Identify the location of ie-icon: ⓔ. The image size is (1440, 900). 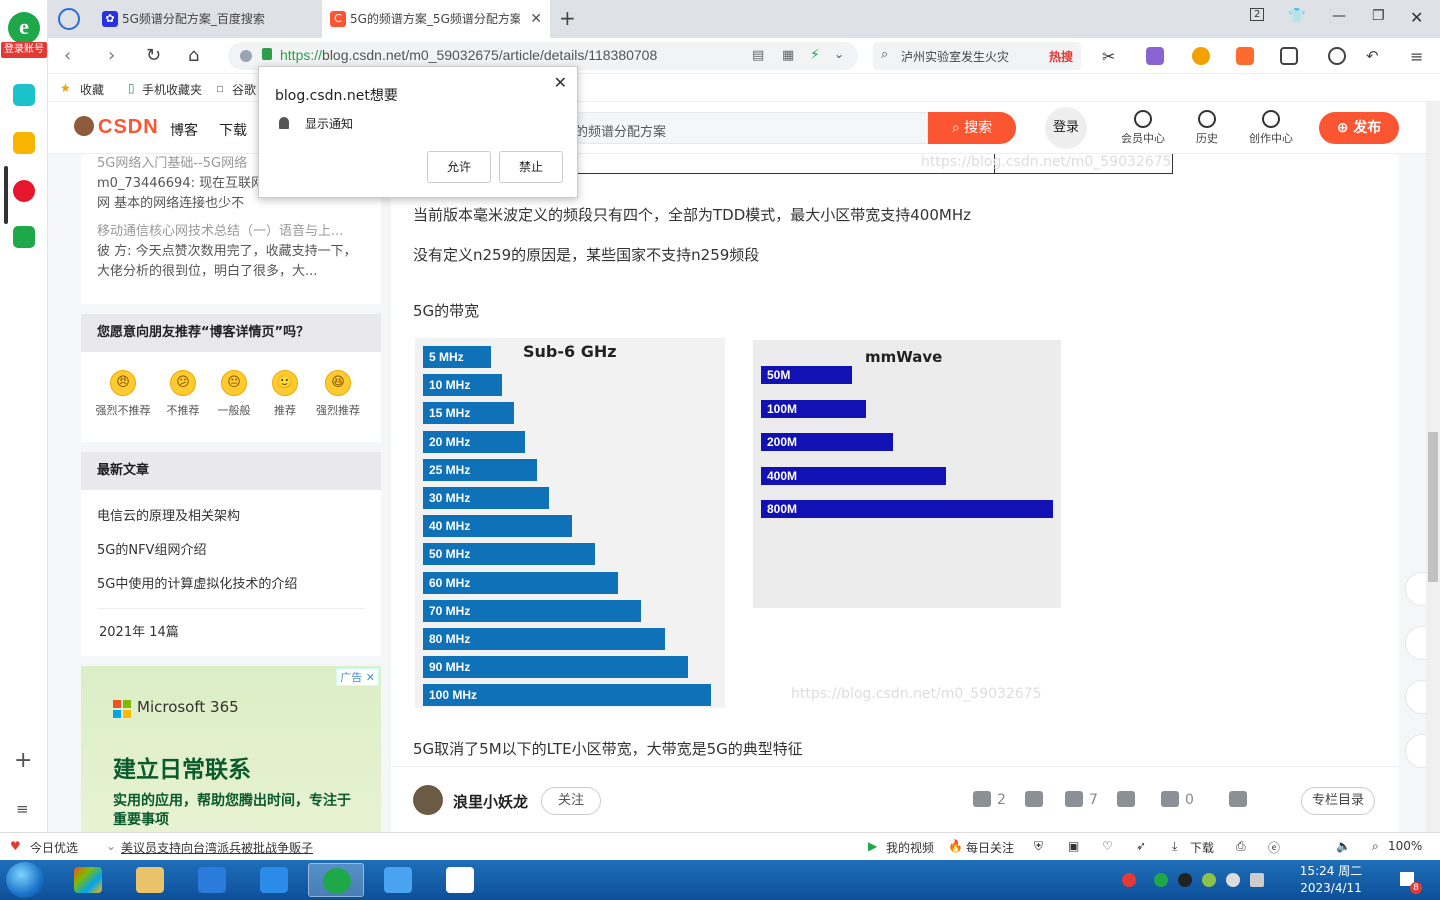
(1274, 847).